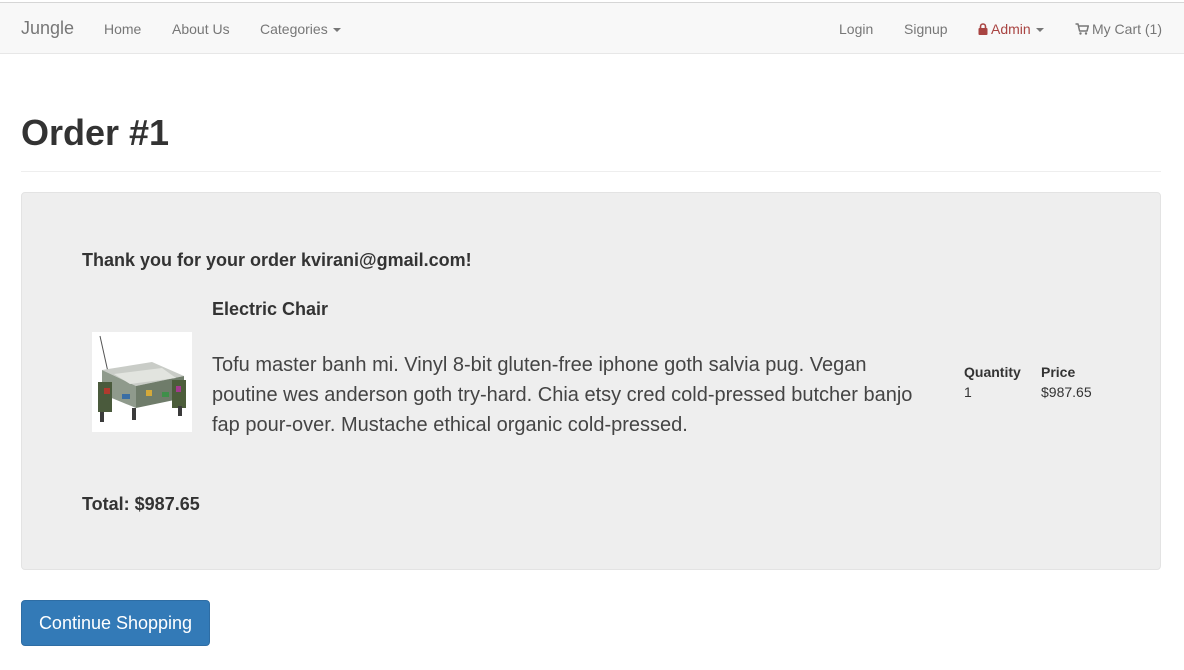 The width and height of the screenshot is (1184, 670). What do you see at coordinates (294, 29) in the screenshot?
I see `nav-categories-label: Categories` at bounding box center [294, 29].